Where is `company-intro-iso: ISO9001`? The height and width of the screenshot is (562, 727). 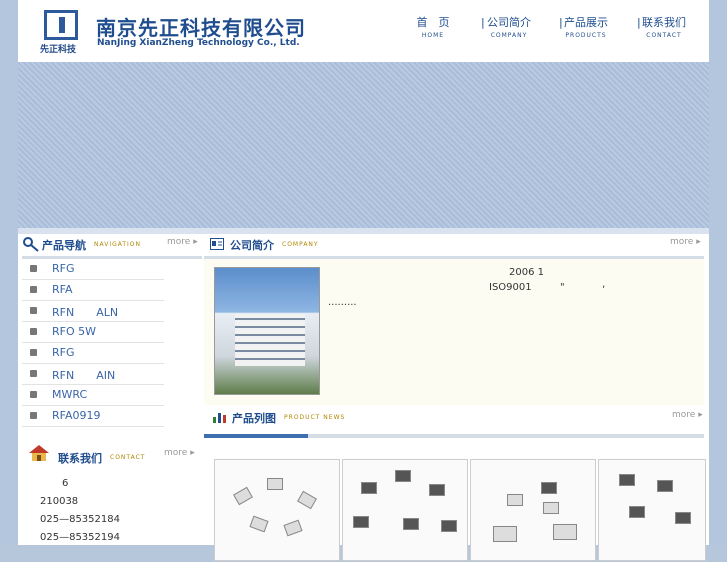 company-intro-iso: ISO9001 is located at coordinates (510, 287).